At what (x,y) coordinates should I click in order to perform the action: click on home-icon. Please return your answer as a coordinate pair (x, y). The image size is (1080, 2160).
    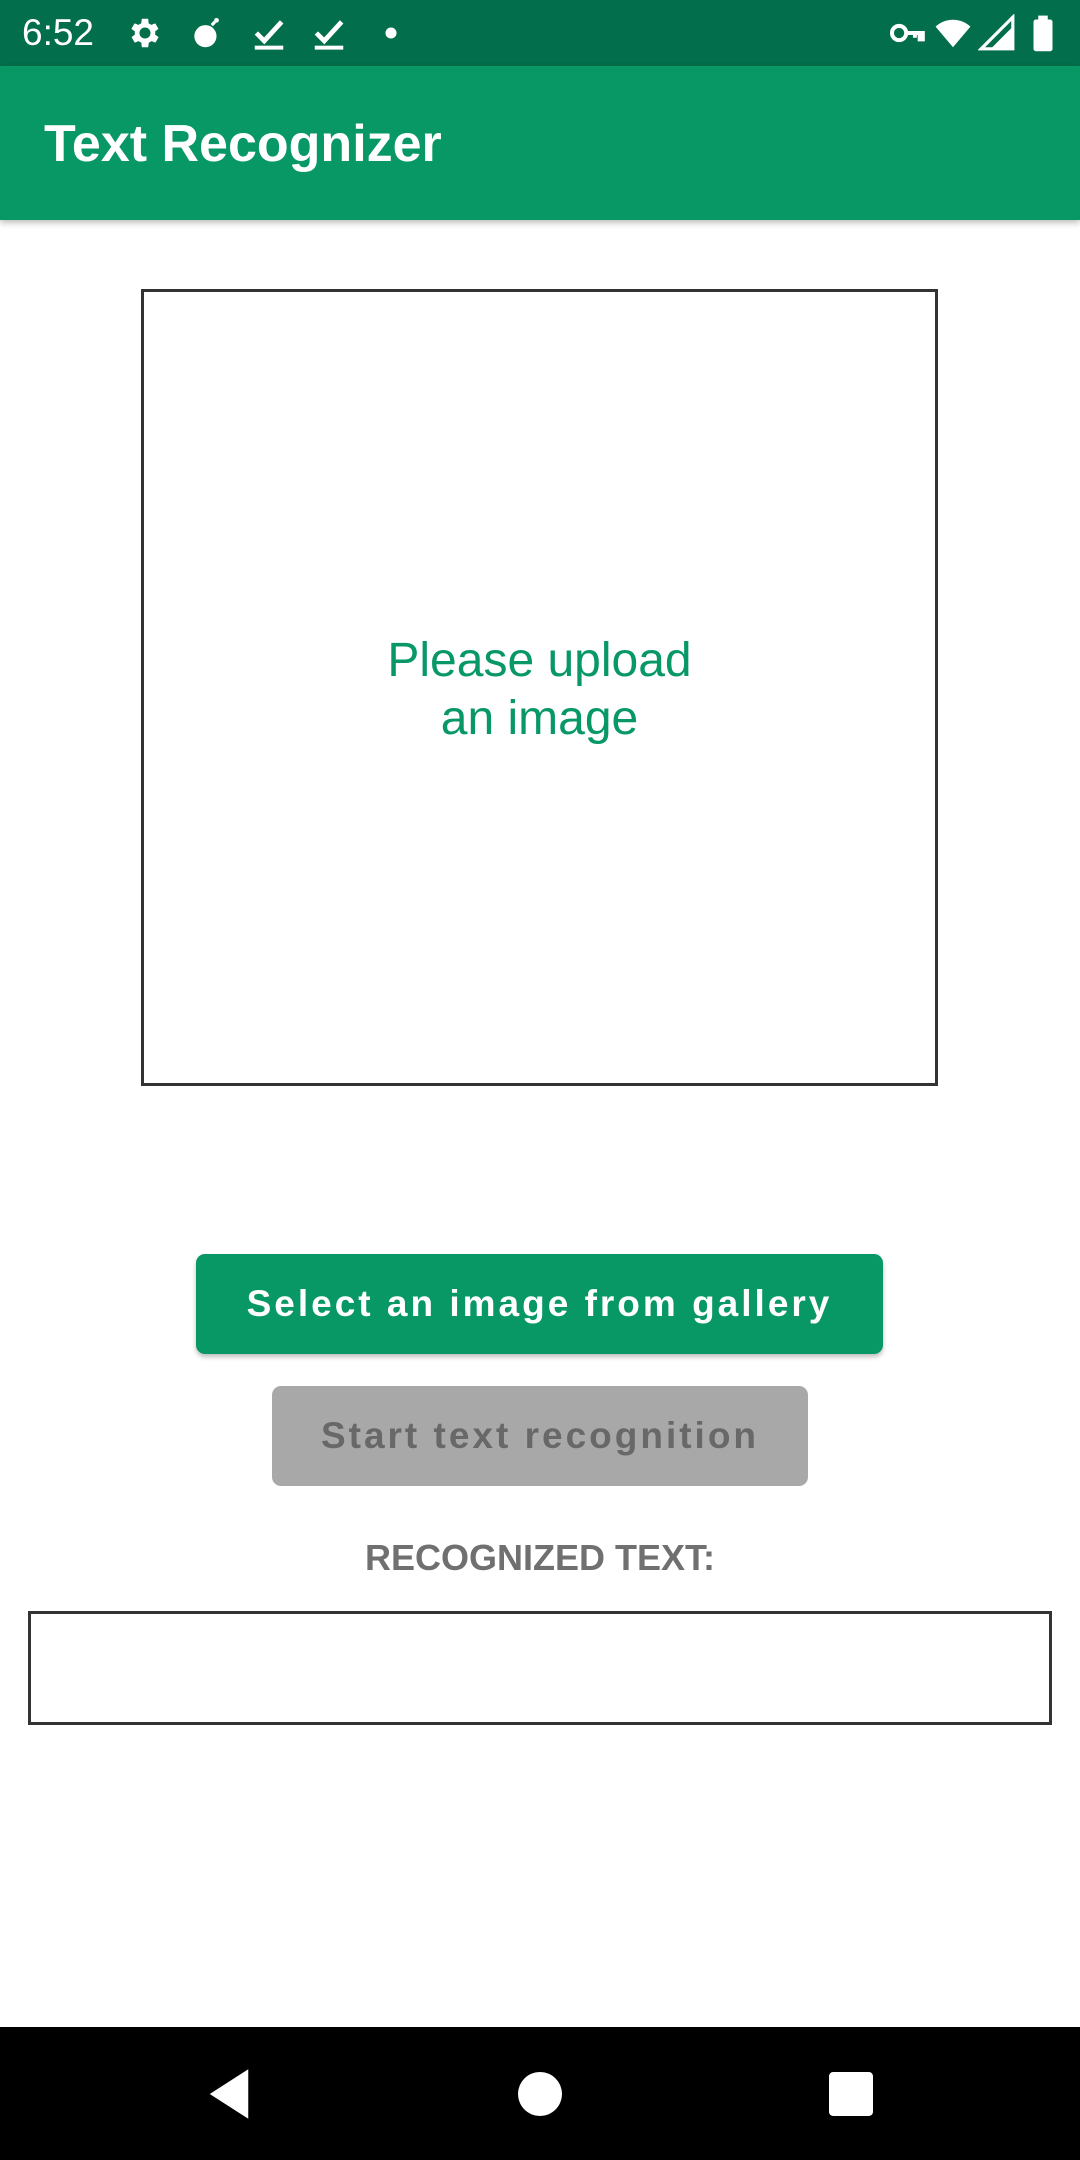
    Looking at the image, I should click on (540, 2094).